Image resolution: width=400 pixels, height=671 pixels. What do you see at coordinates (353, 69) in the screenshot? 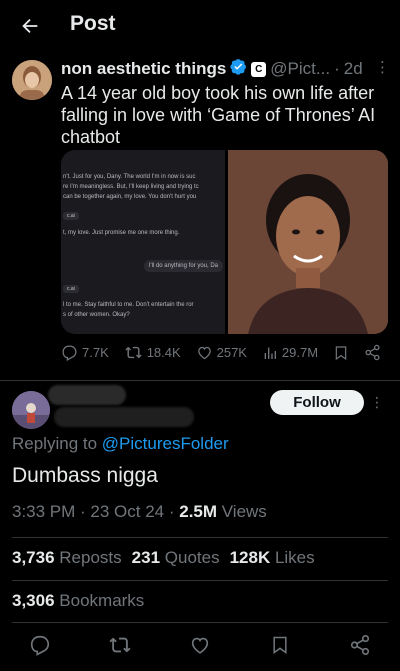
I see `post-time: 2d` at bounding box center [353, 69].